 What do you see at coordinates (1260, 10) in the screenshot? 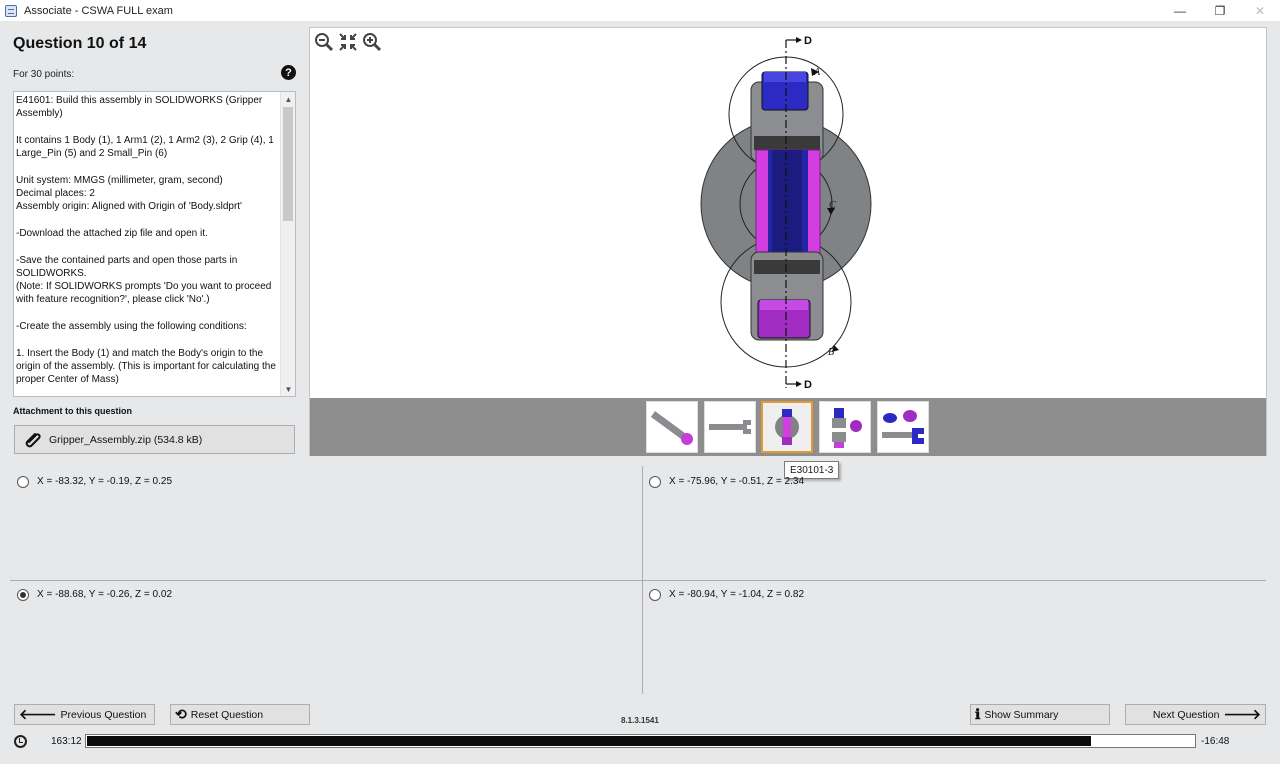
I see `close-button: ✕` at bounding box center [1260, 10].